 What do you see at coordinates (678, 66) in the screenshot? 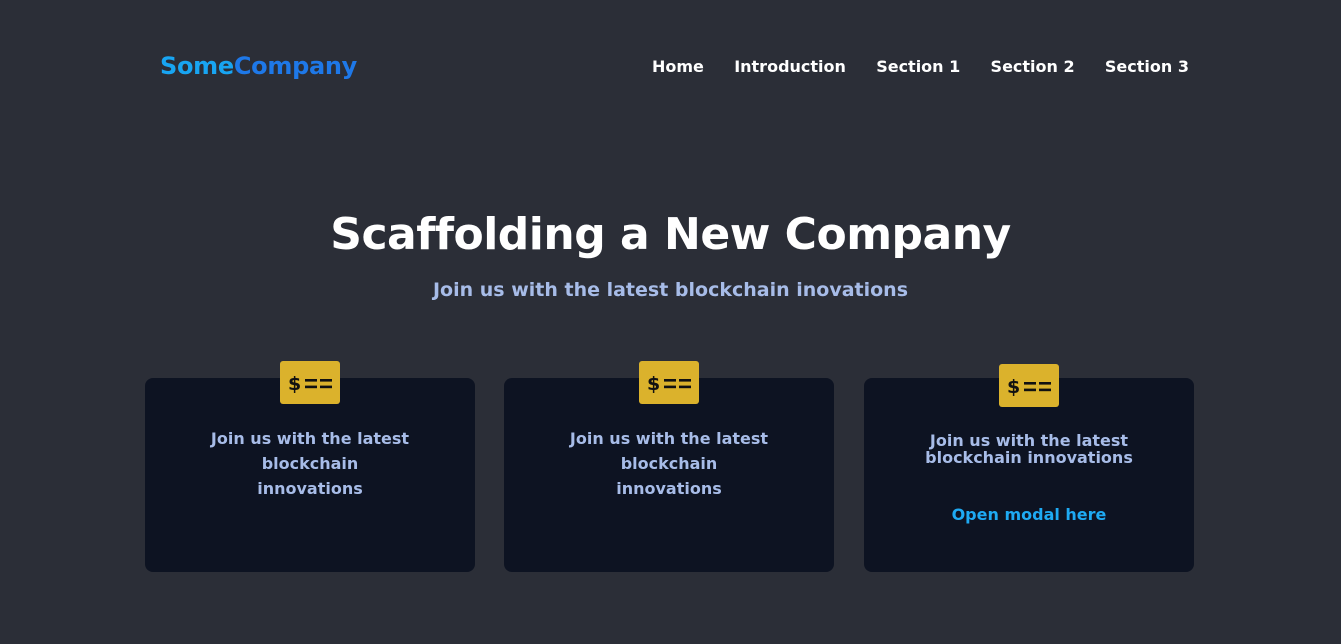
I see `nav-home: Home` at bounding box center [678, 66].